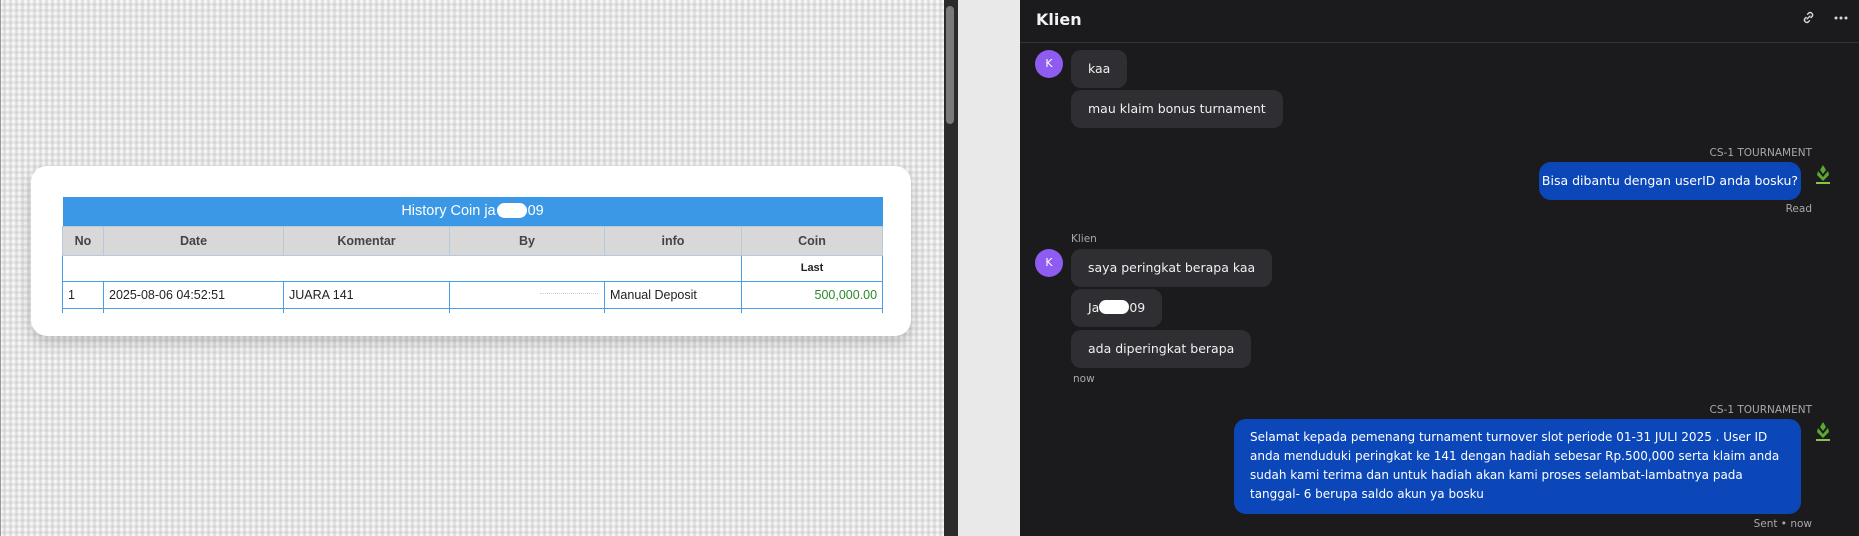 The height and width of the screenshot is (536, 1859). Describe the element at coordinates (950, 65) in the screenshot. I see `scrollbar-thumb` at that location.